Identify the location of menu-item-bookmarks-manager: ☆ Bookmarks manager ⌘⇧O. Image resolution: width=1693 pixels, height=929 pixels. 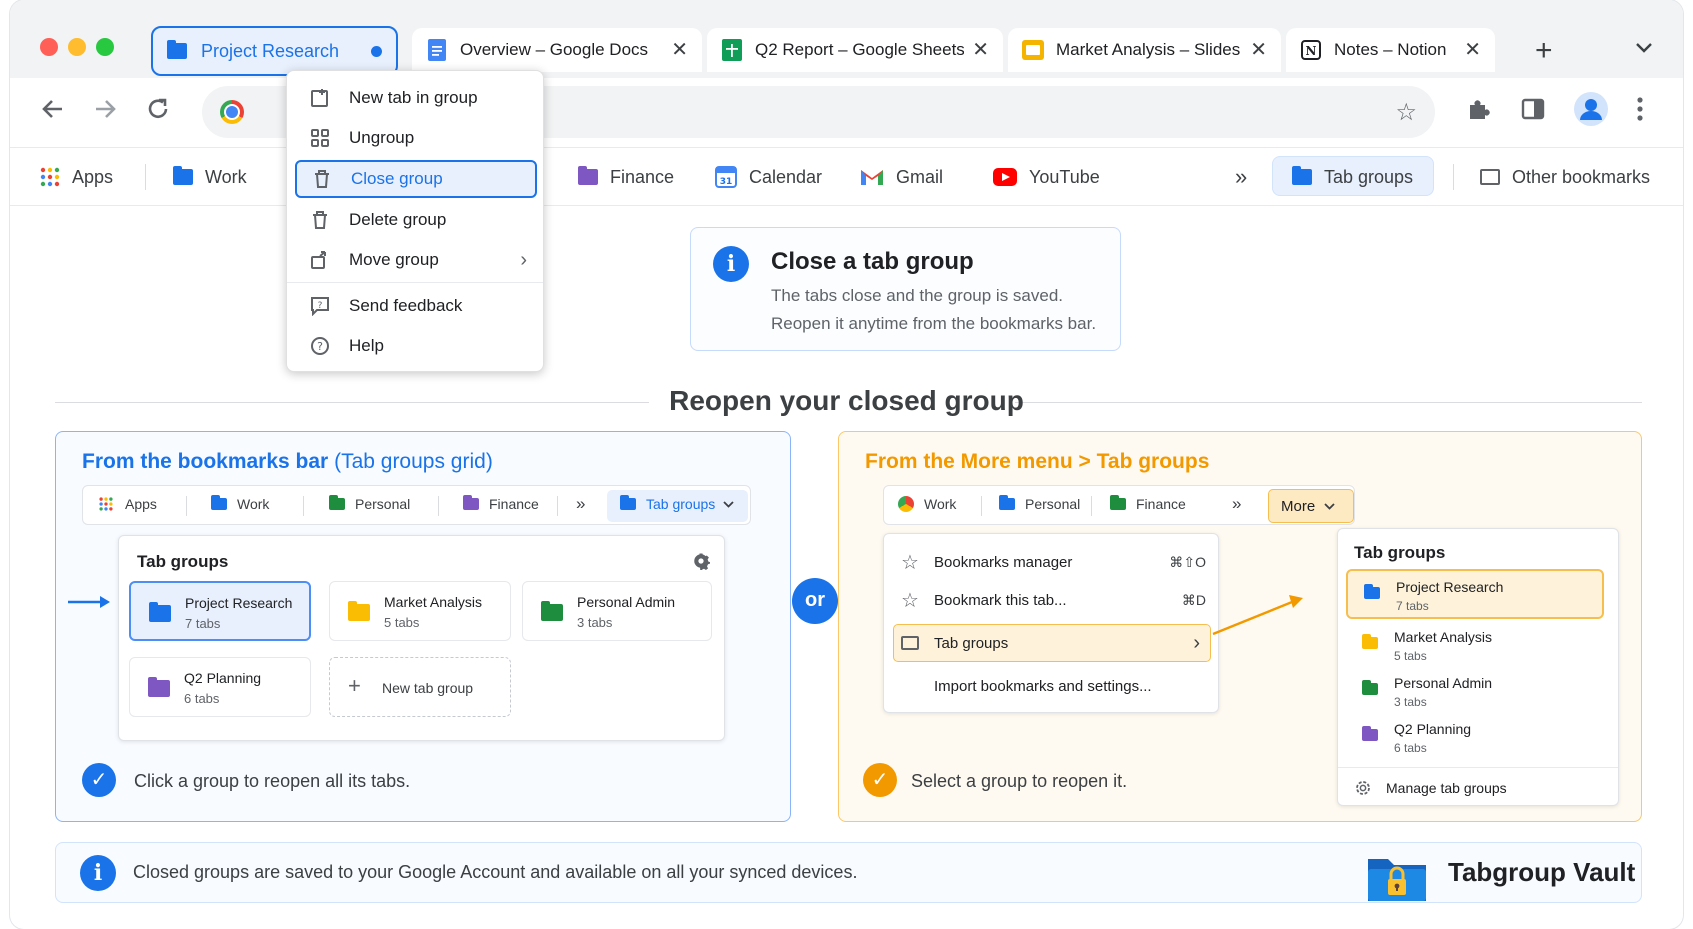
(1052, 562).